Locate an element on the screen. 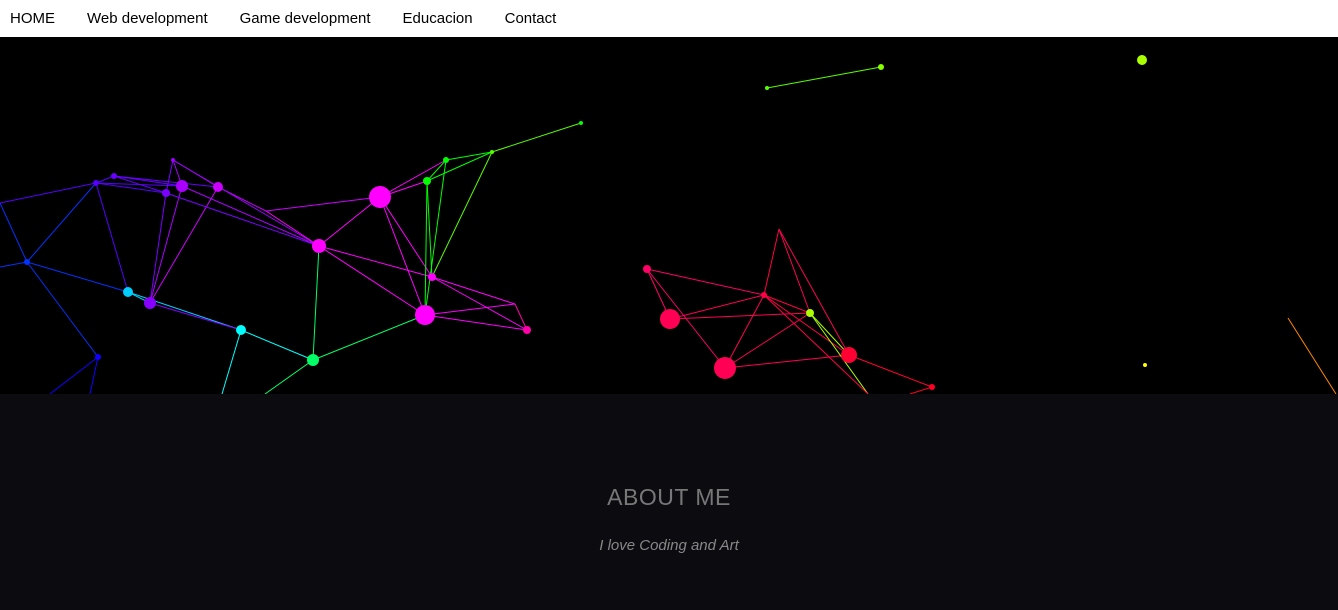 Image resolution: width=1338 pixels, height=610 pixels. nav-contact: Contact is located at coordinates (531, 18).